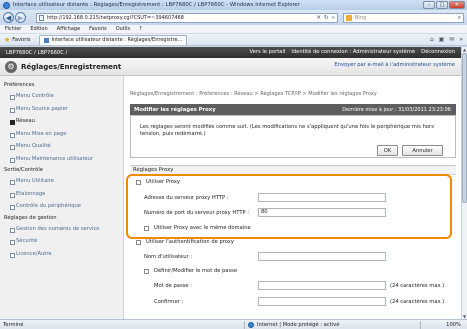 This screenshot has width=467, height=329. I want to click on maximize-button: □, so click(442, 5).